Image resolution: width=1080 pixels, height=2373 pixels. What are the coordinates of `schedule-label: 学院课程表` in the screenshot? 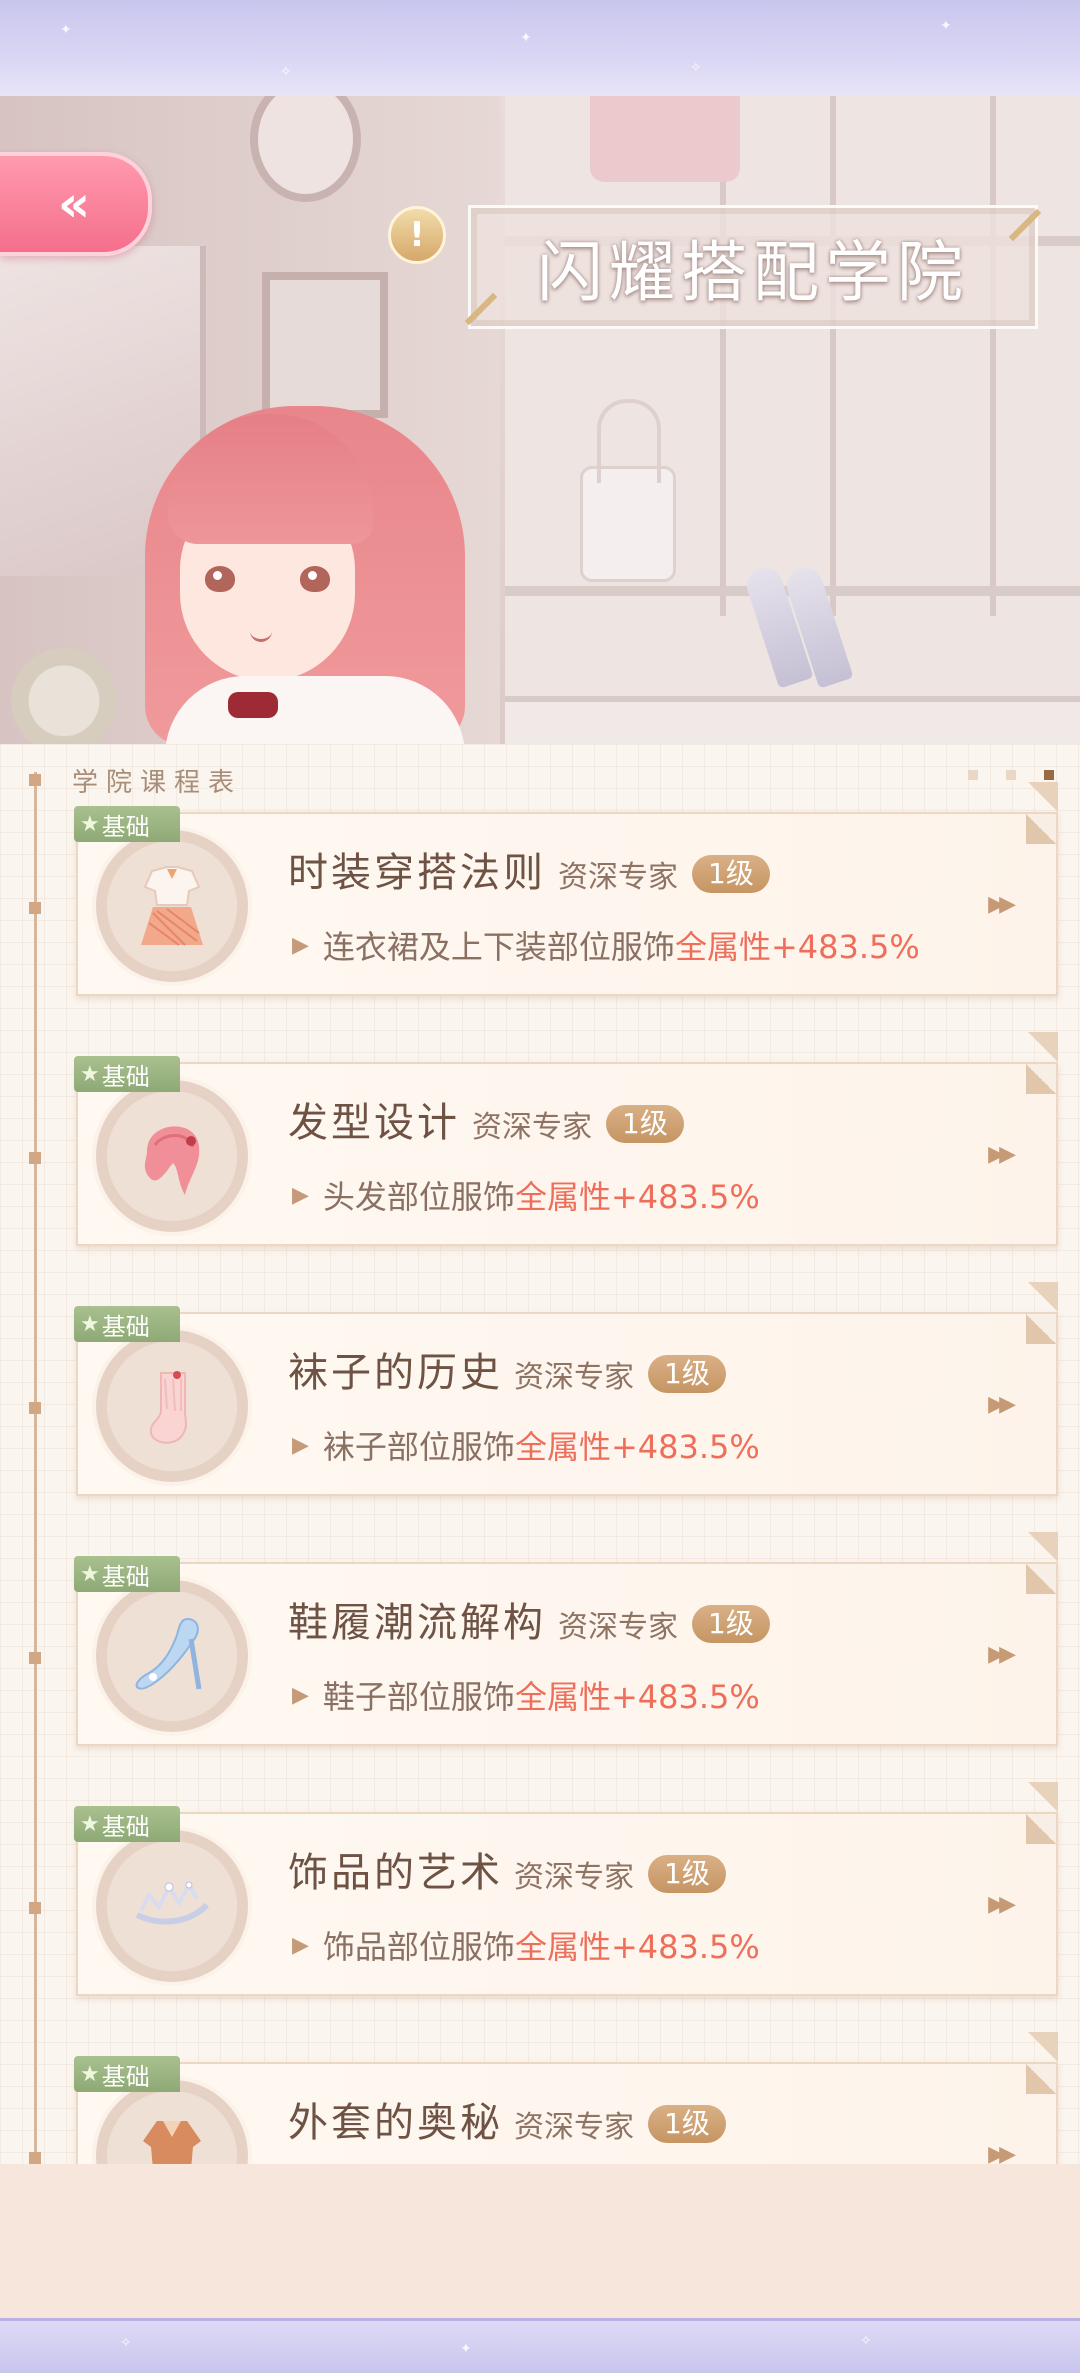 It's located at (157, 783).